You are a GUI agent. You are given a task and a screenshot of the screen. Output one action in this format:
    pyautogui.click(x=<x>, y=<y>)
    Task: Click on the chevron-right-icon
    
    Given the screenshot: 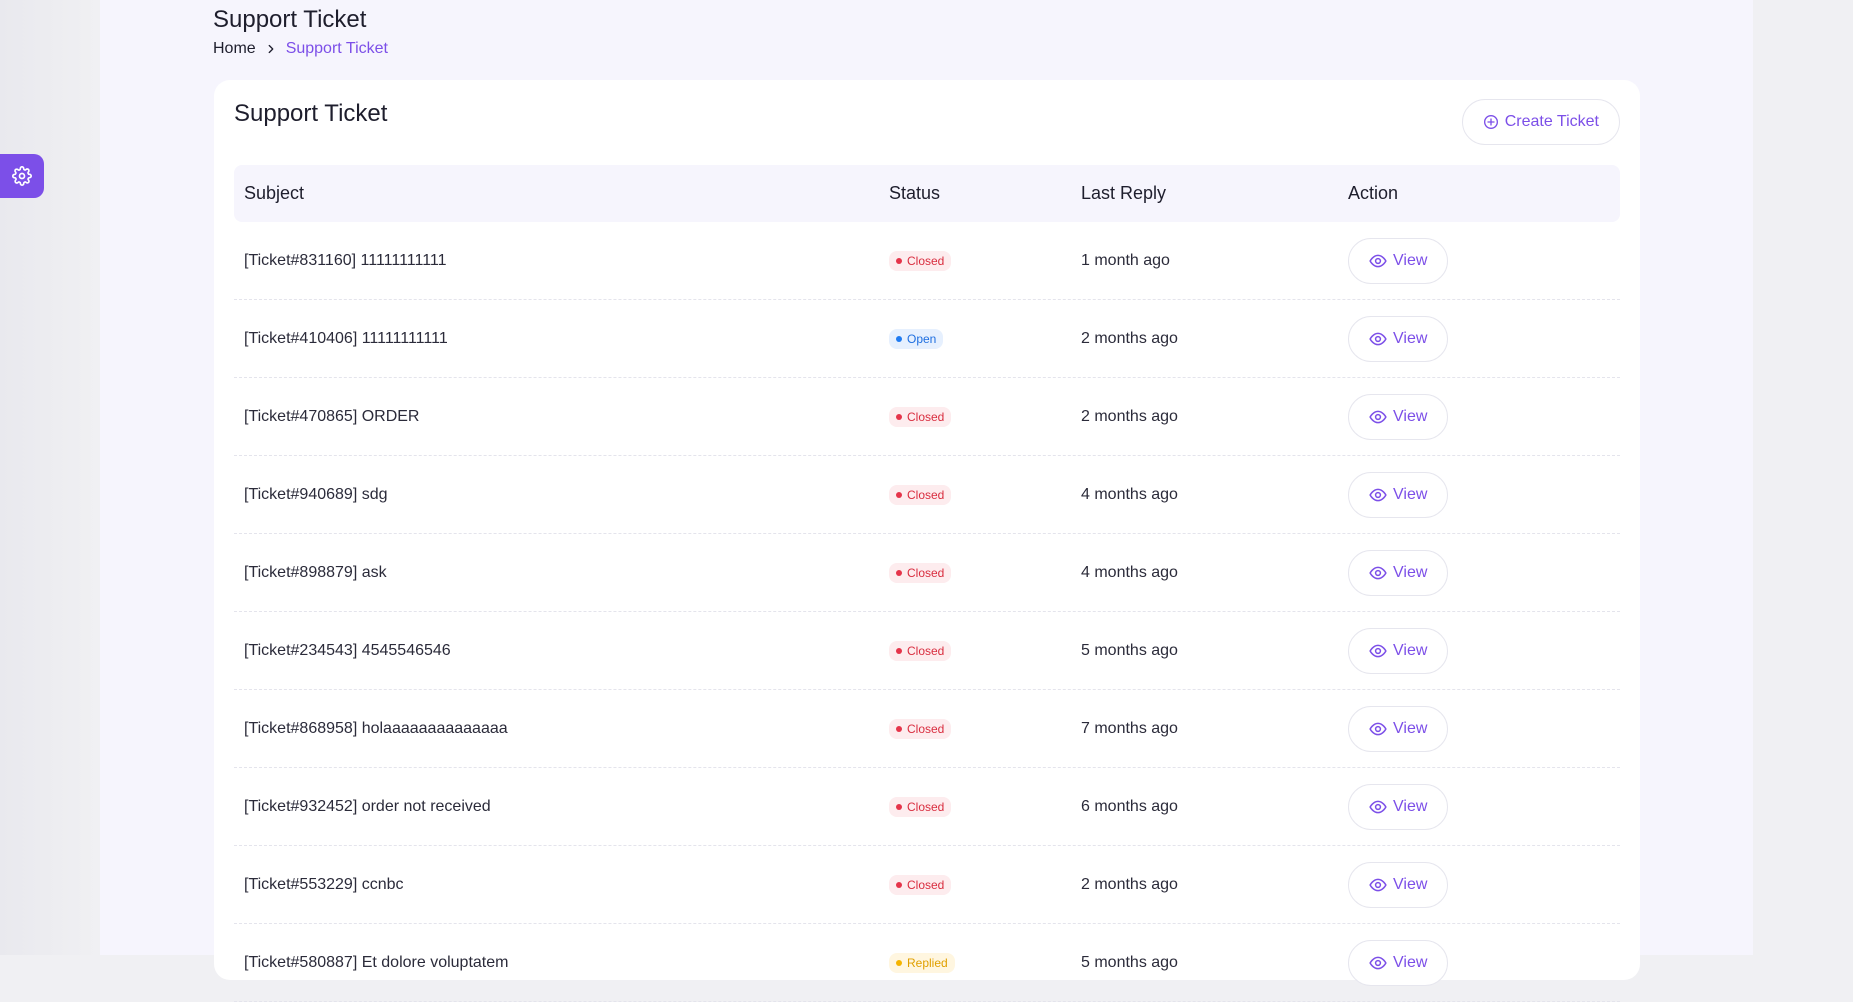 What is the action you would take?
    pyautogui.click(x=271, y=49)
    